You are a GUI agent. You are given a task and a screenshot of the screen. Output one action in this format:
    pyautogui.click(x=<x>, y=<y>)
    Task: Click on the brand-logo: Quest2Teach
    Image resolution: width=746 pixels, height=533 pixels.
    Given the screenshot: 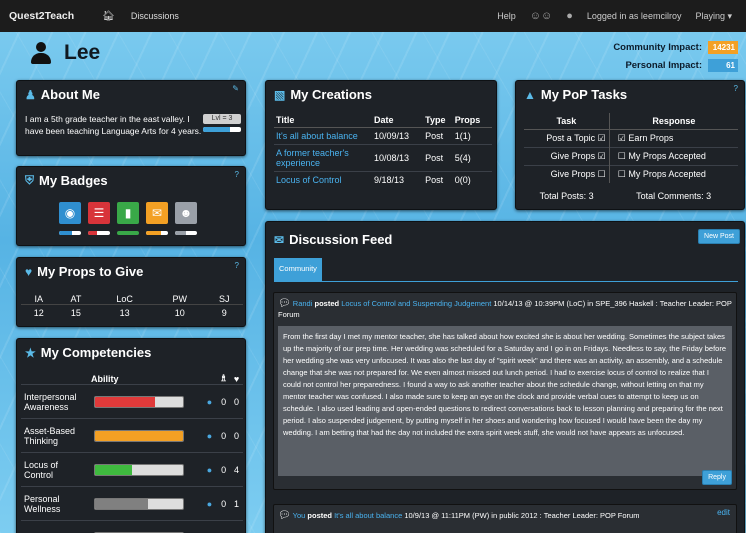 What is the action you would take?
    pyautogui.click(x=41, y=16)
    